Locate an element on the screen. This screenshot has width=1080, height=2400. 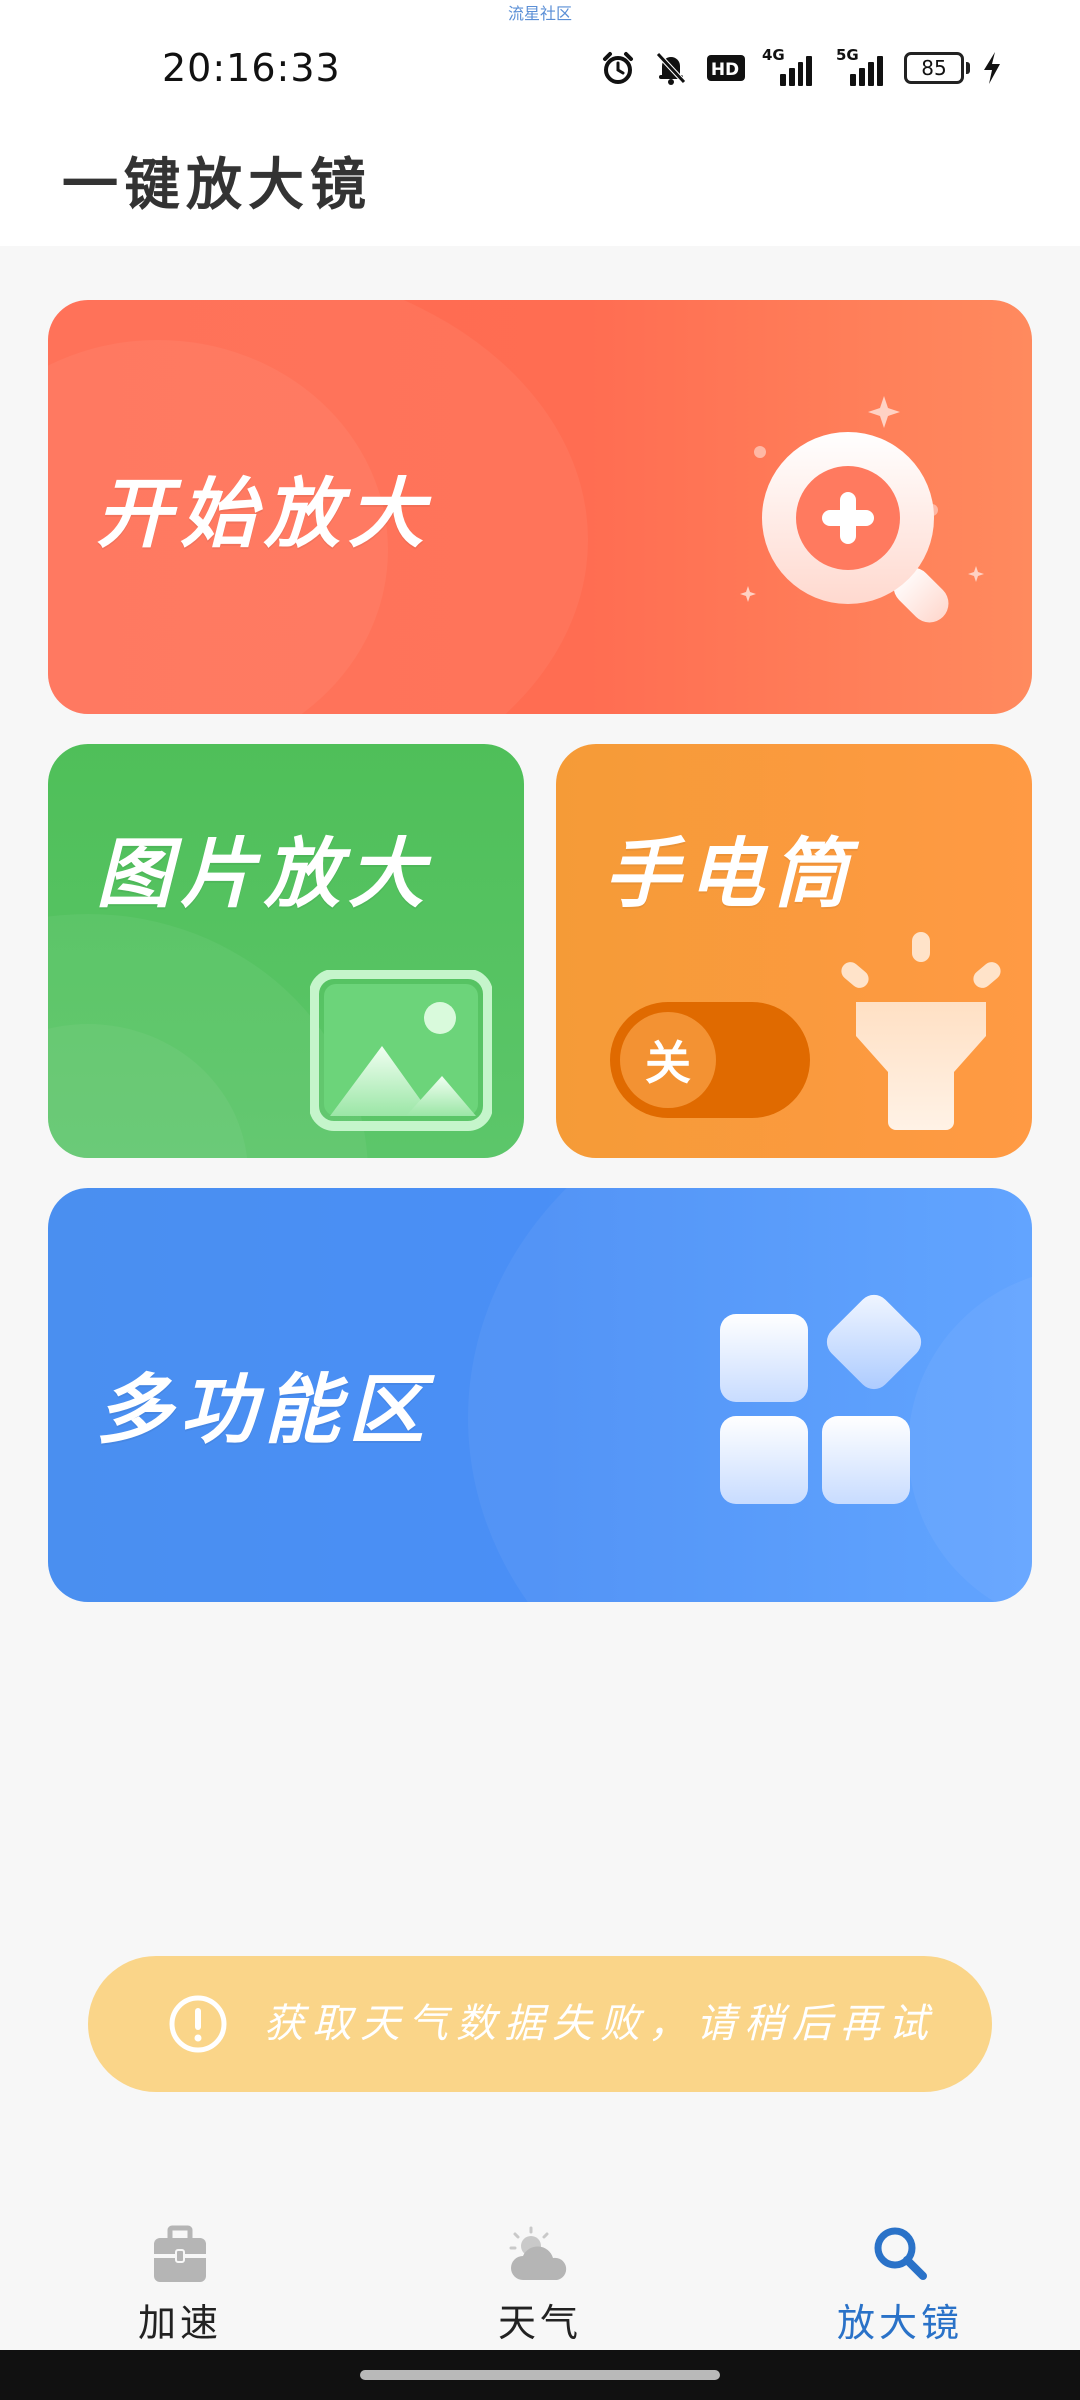
flashlight-toggle-knob: 关 is located at coordinates (668, 1060).